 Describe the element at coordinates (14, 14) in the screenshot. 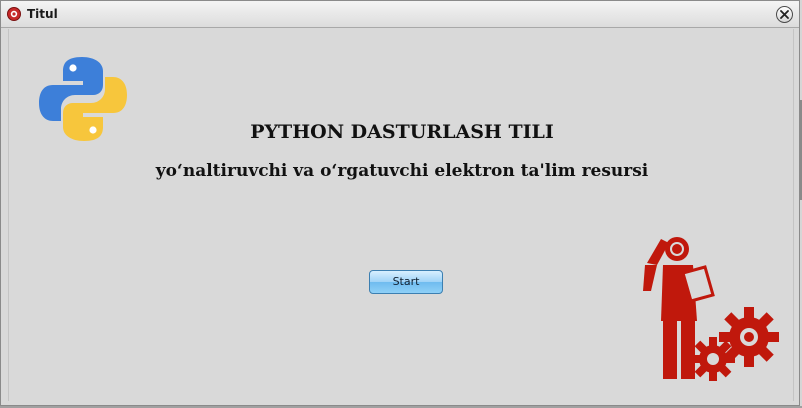

I see `app-icon` at that location.